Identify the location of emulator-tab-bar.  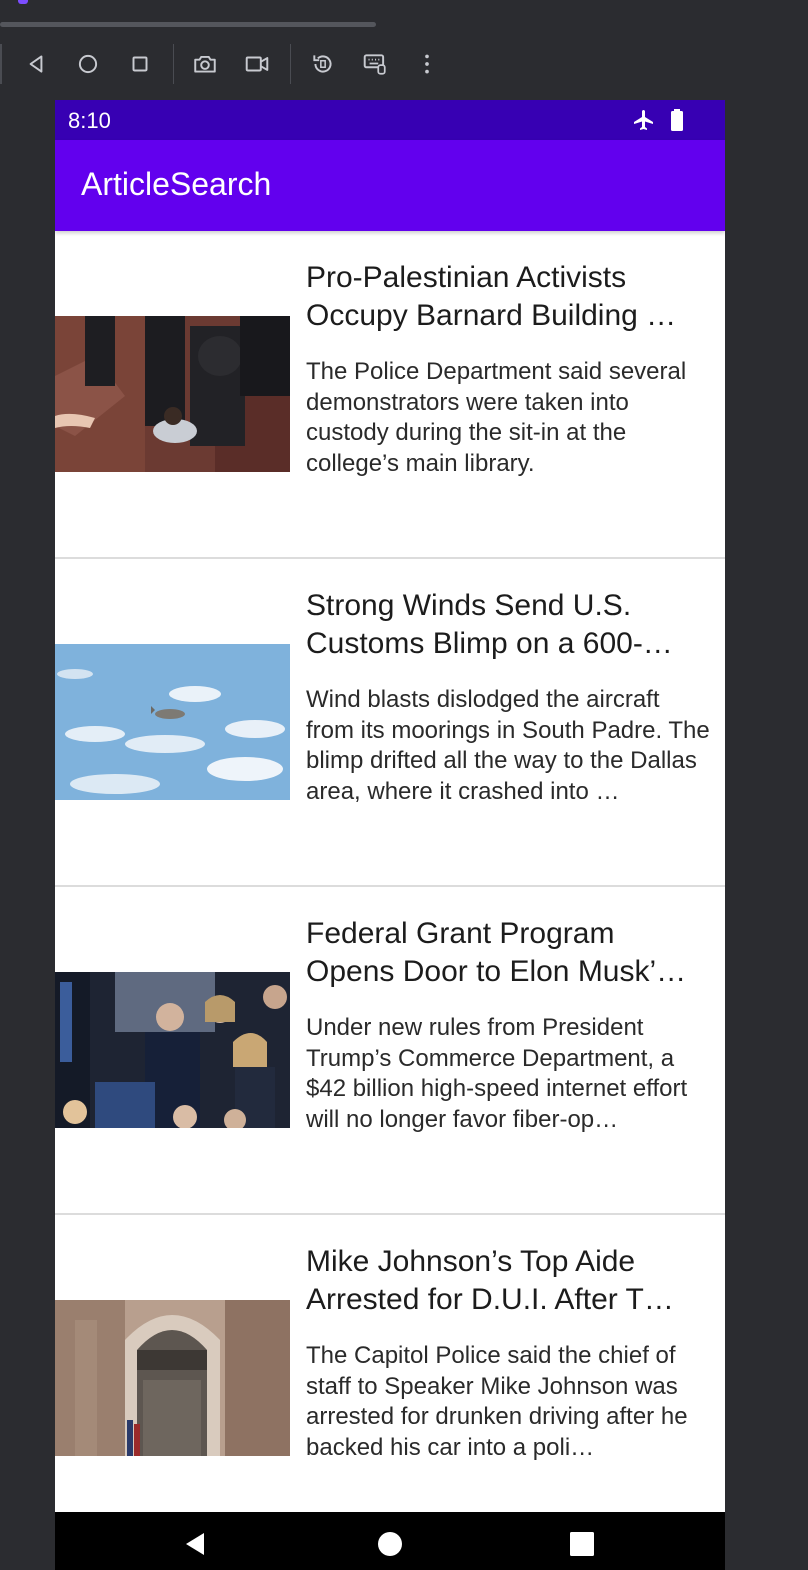
(188, 24).